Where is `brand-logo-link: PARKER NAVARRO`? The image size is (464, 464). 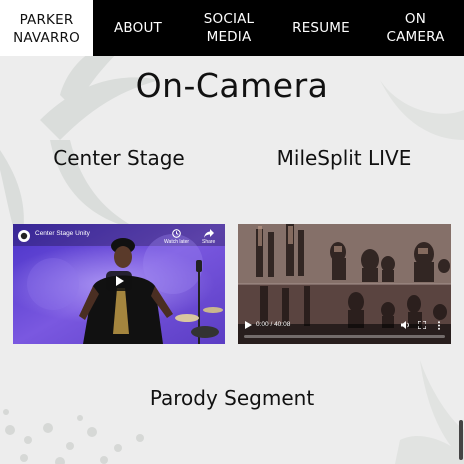 brand-logo-link: PARKER NAVARRO is located at coordinates (46, 28).